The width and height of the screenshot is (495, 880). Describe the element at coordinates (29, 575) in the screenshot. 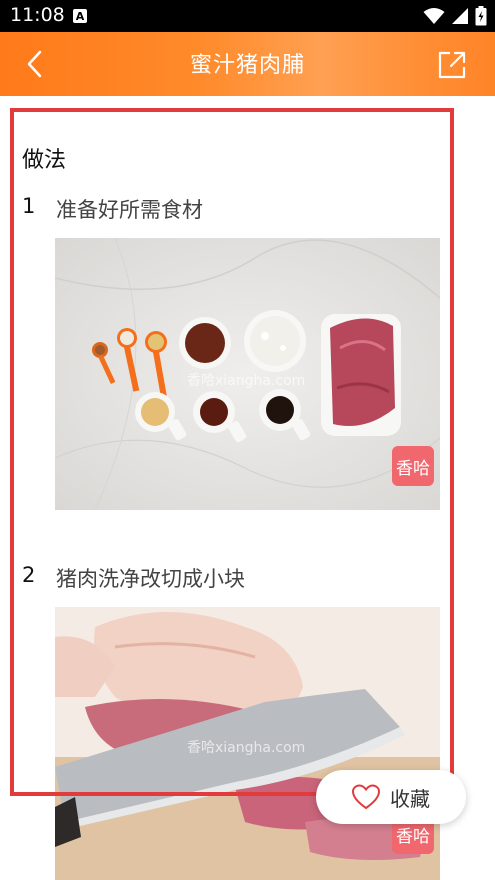

I see `step-number: 2` at that location.